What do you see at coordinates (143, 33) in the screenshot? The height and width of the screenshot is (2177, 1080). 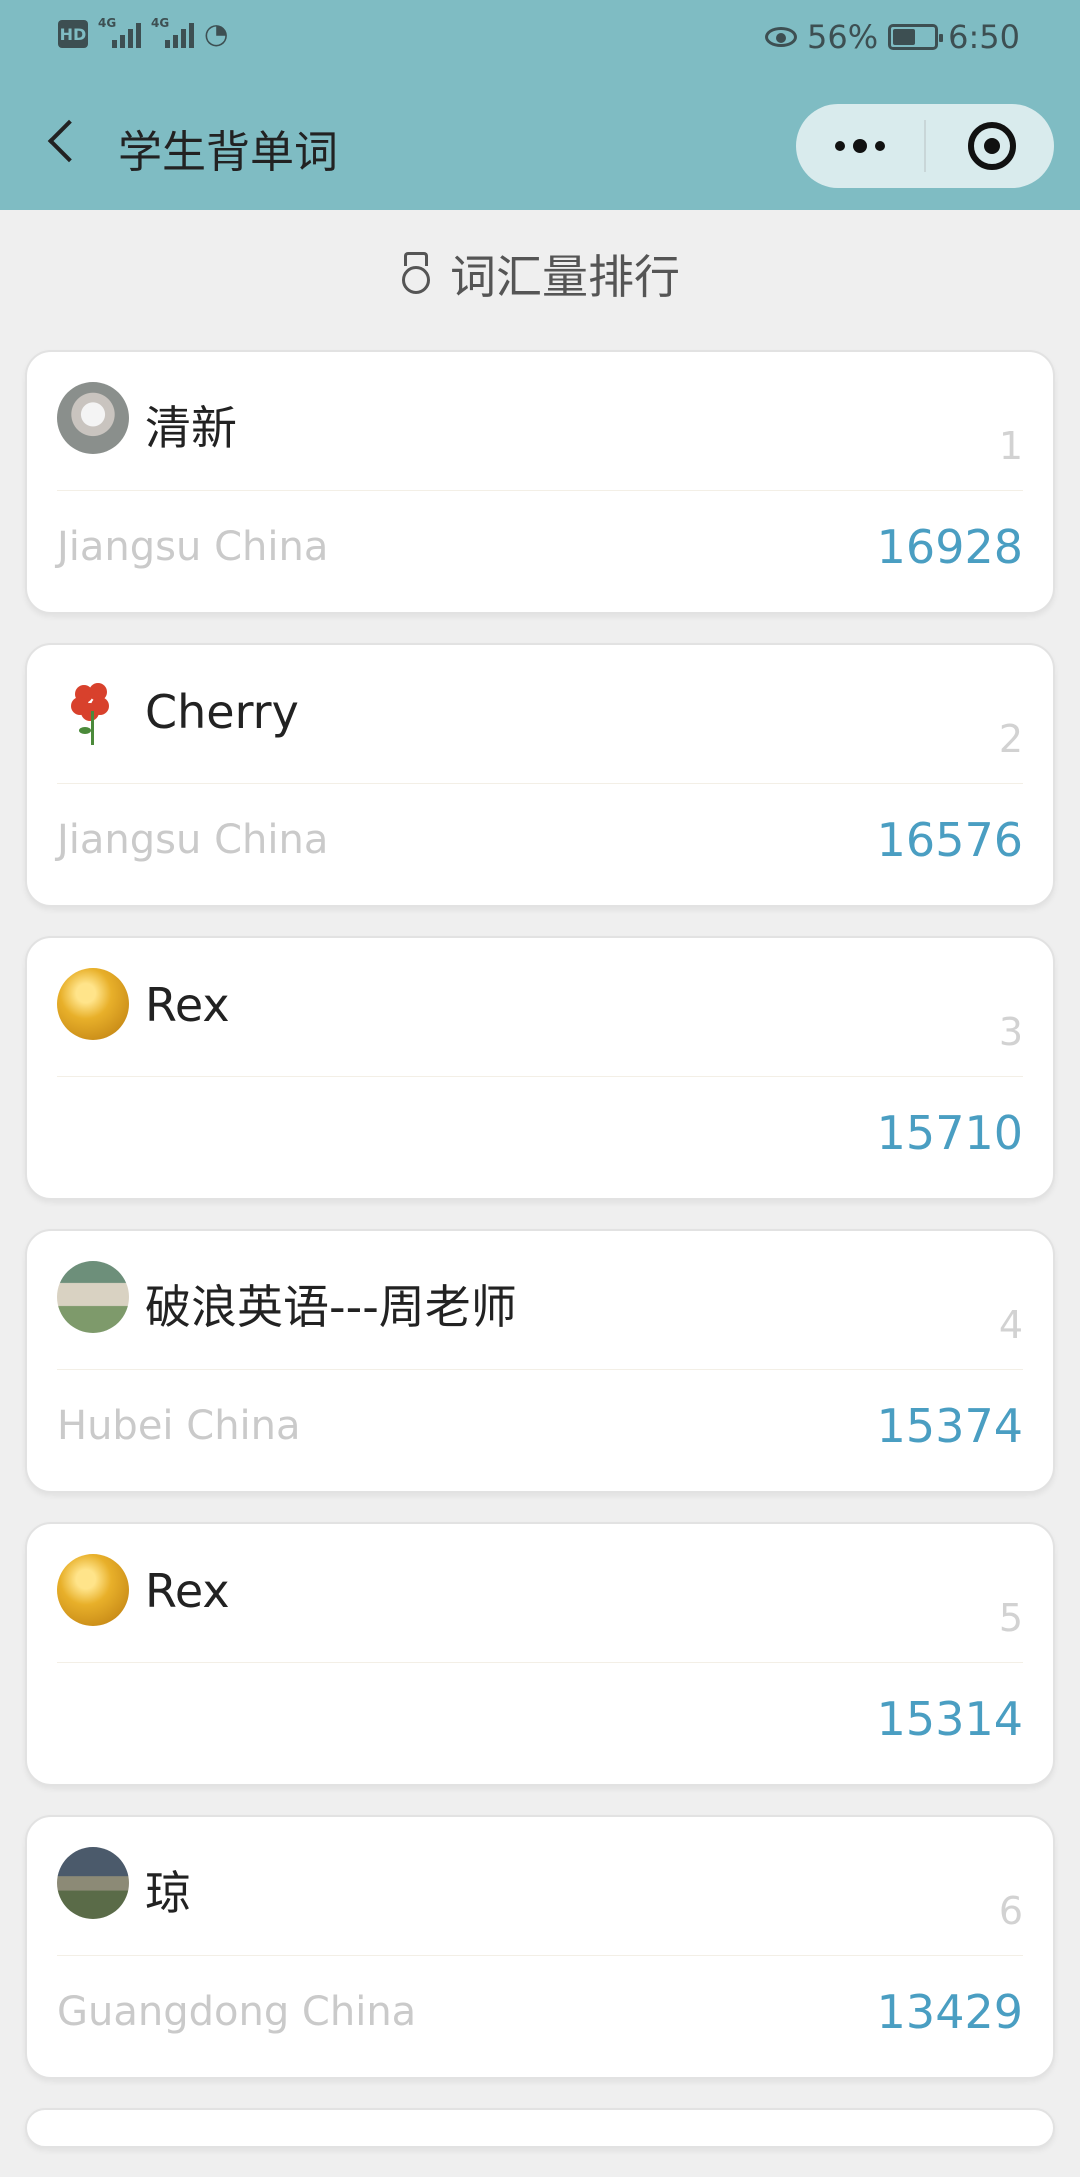 I see `status-left: HD 4G 4G ◔` at bounding box center [143, 33].